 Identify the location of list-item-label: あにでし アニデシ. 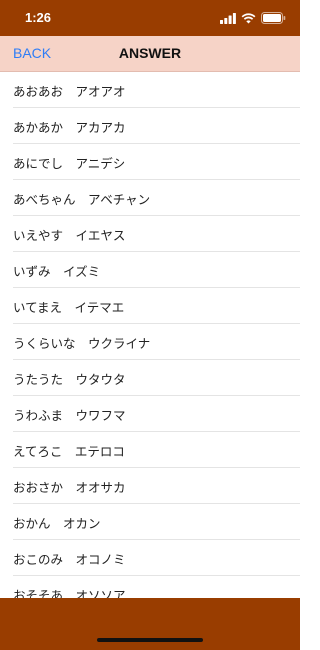
(69, 163).